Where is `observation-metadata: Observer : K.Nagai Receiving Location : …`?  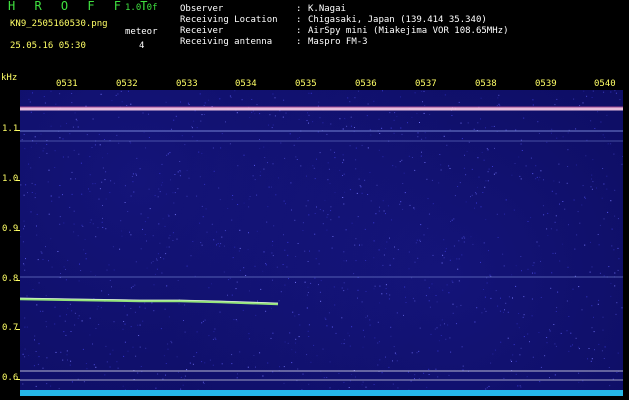 observation-metadata: Observer : K.Nagai Receiving Location : … is located at coordinates (344, 26).